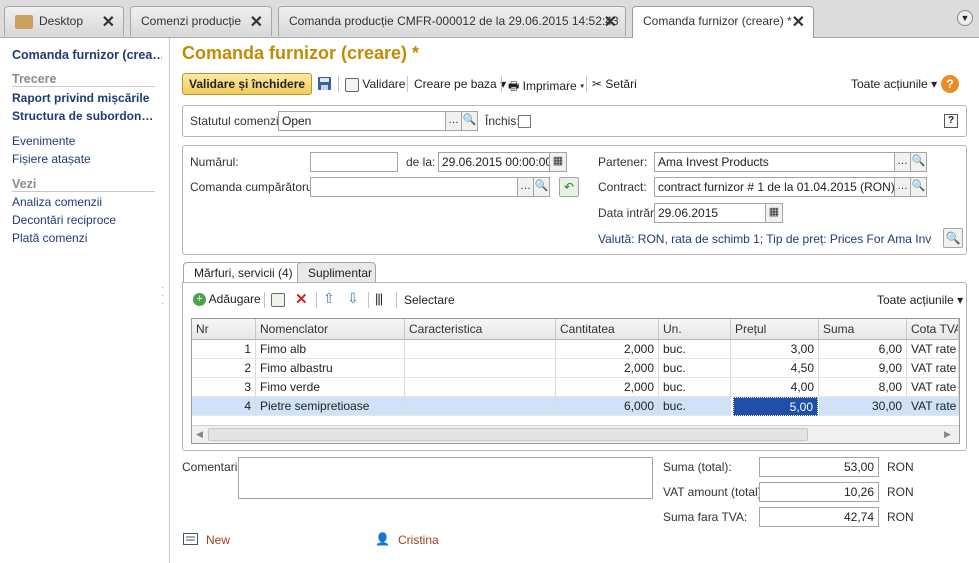 Image resolution: width=979 pixels, height=563 pixels. I want to click on cell-sum: 8,00, so click(863, 387).